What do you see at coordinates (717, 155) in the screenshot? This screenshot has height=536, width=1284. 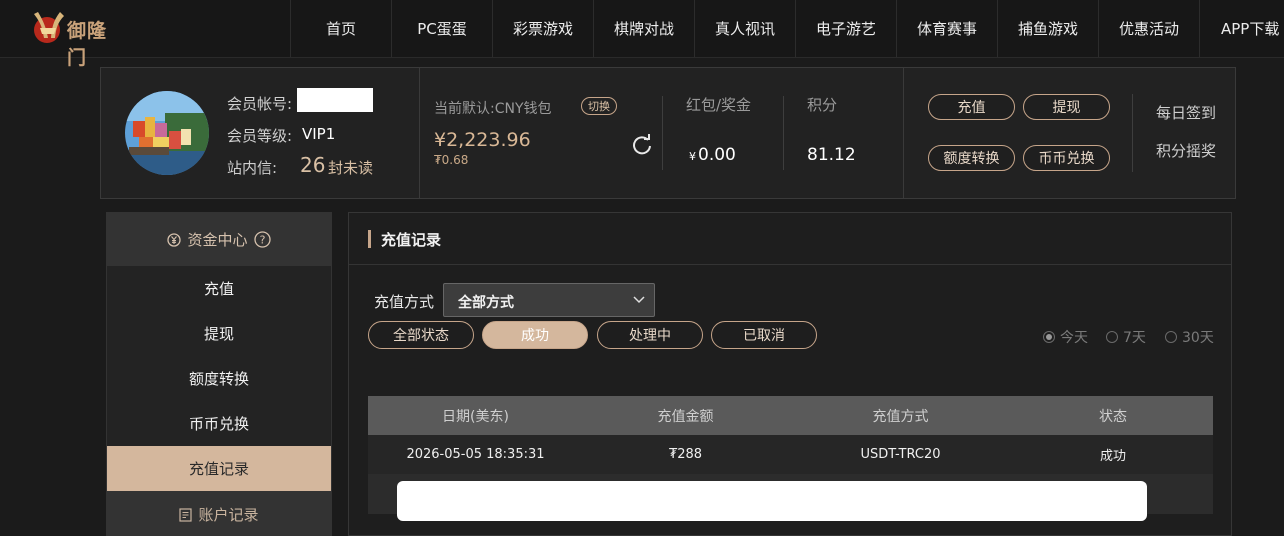 I see `bonus-value: 0.00` at bounding box center [717, 155].